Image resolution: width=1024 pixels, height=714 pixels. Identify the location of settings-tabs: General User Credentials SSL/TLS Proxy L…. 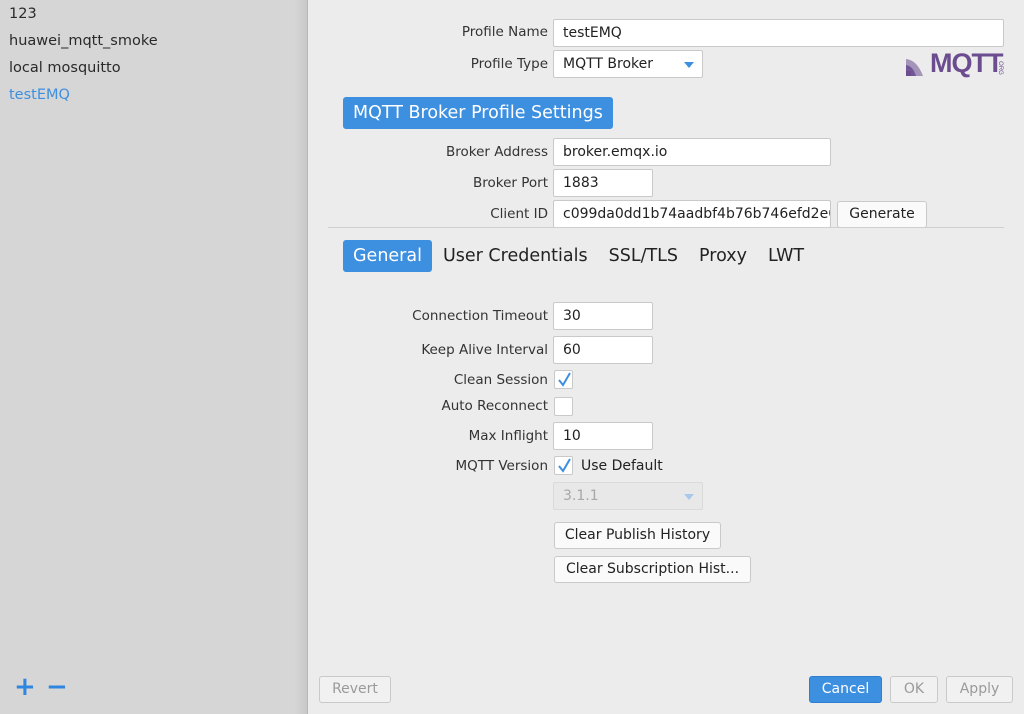
(579, 256).